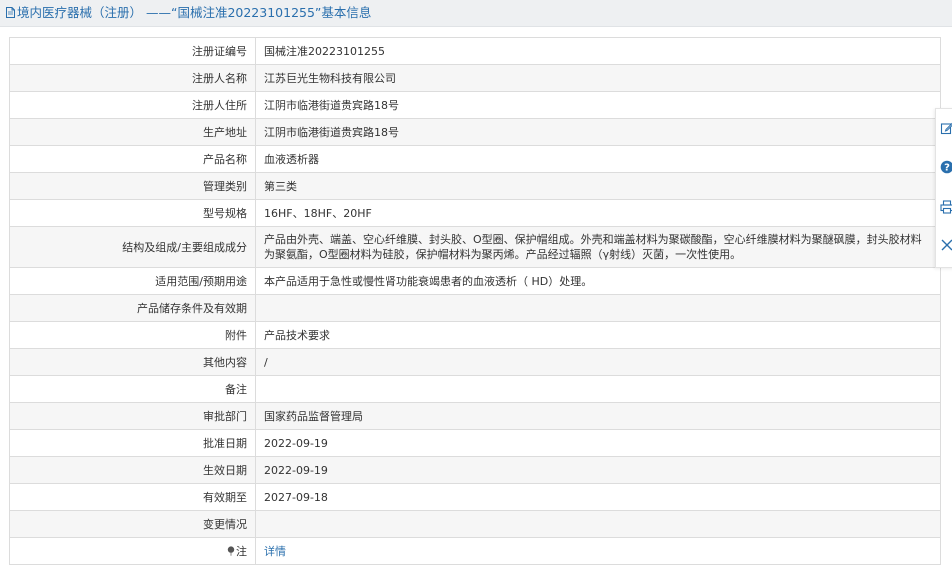 The width and height of the screenshot is (952, 576). Describe the element at coordinates (275, 551) in the screenshot. I see `details-link: 详情` at that location.